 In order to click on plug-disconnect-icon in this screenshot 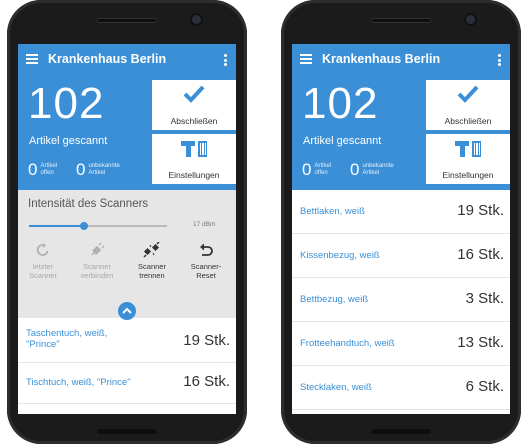, I will do `click(151, 250)`.